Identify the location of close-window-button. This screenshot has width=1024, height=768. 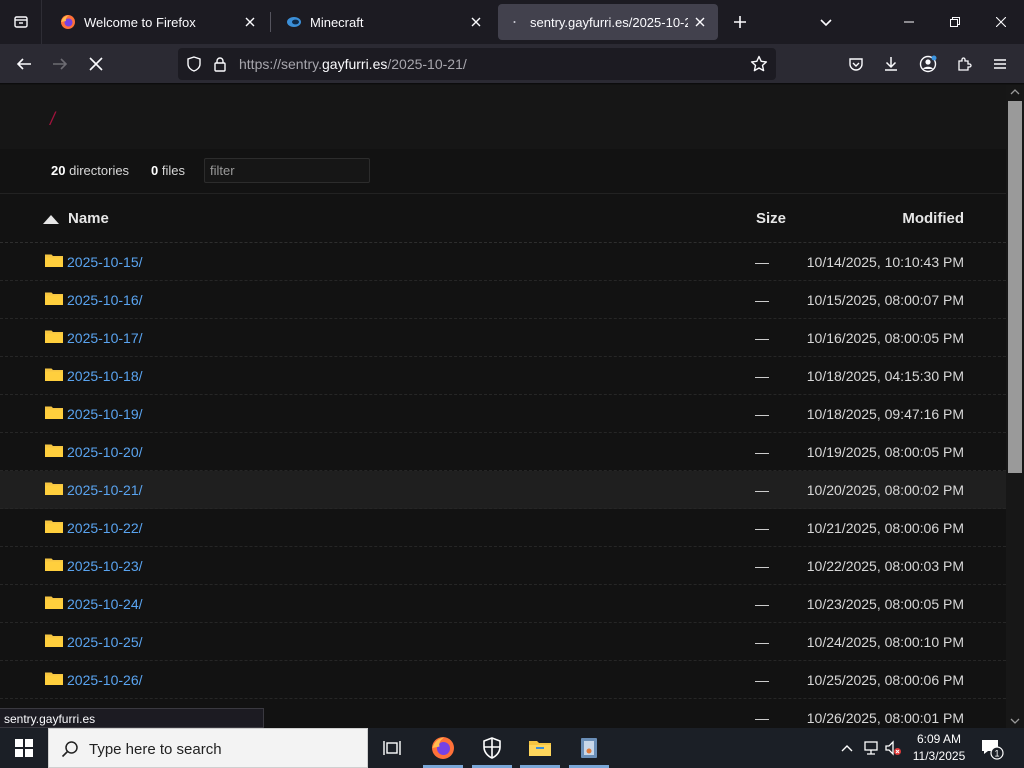
(1001, 22).